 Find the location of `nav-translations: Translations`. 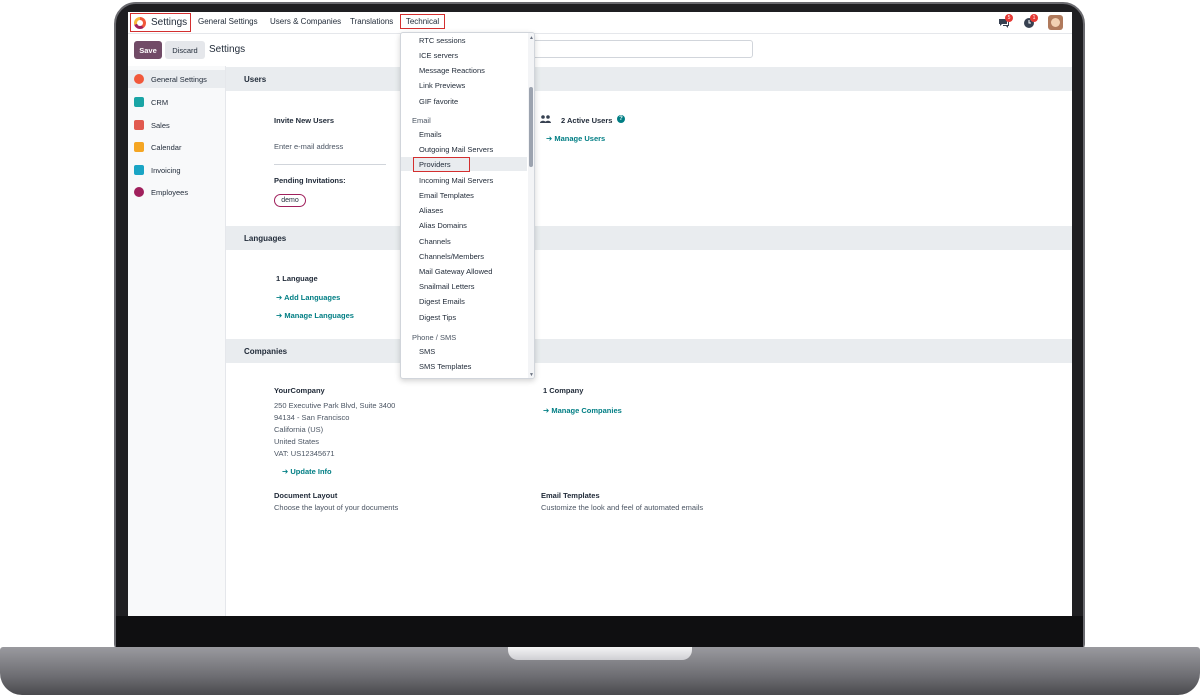

nav-translations: Translations is located at coordinates (371, 21).